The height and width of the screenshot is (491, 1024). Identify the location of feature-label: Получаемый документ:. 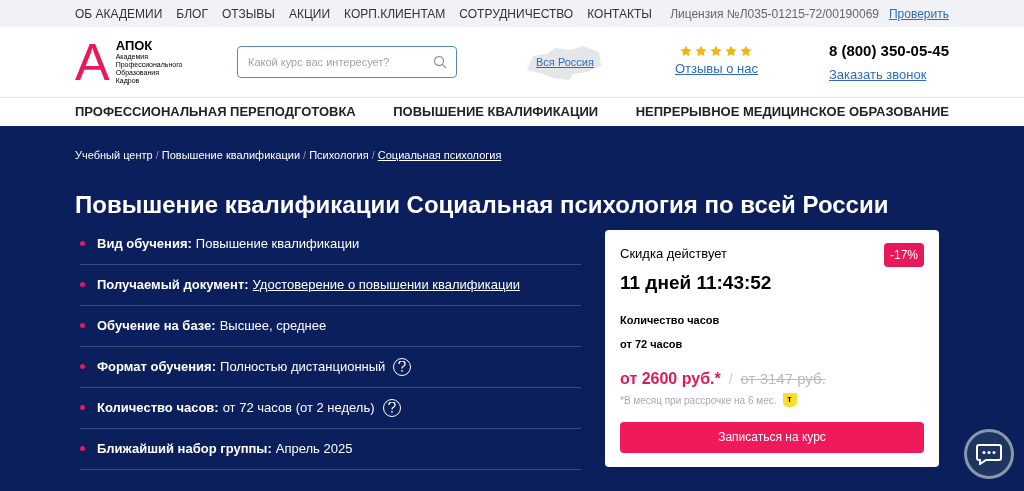
(173, 284).